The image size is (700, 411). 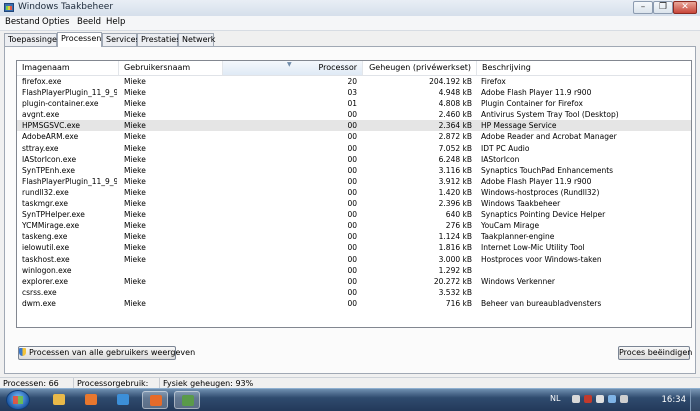 I want to click on clock: 16:34, so click(x=674, y=400).